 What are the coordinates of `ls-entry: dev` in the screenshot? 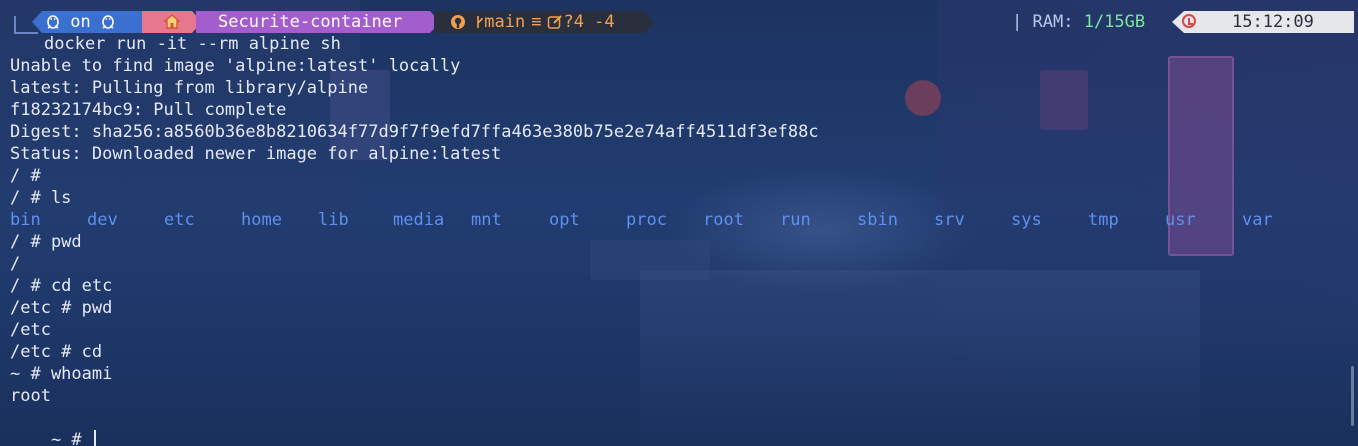 It's located at (102, 220).